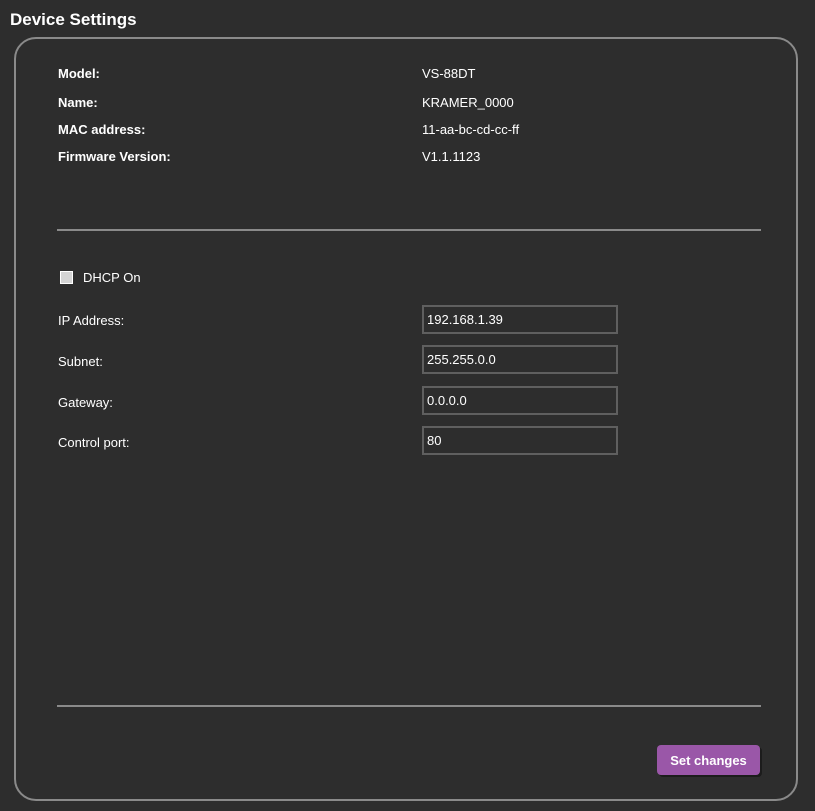 This screenshot has height=811, width=815. I want to click on name-value: KRAMER_0000, so click(468, 102).